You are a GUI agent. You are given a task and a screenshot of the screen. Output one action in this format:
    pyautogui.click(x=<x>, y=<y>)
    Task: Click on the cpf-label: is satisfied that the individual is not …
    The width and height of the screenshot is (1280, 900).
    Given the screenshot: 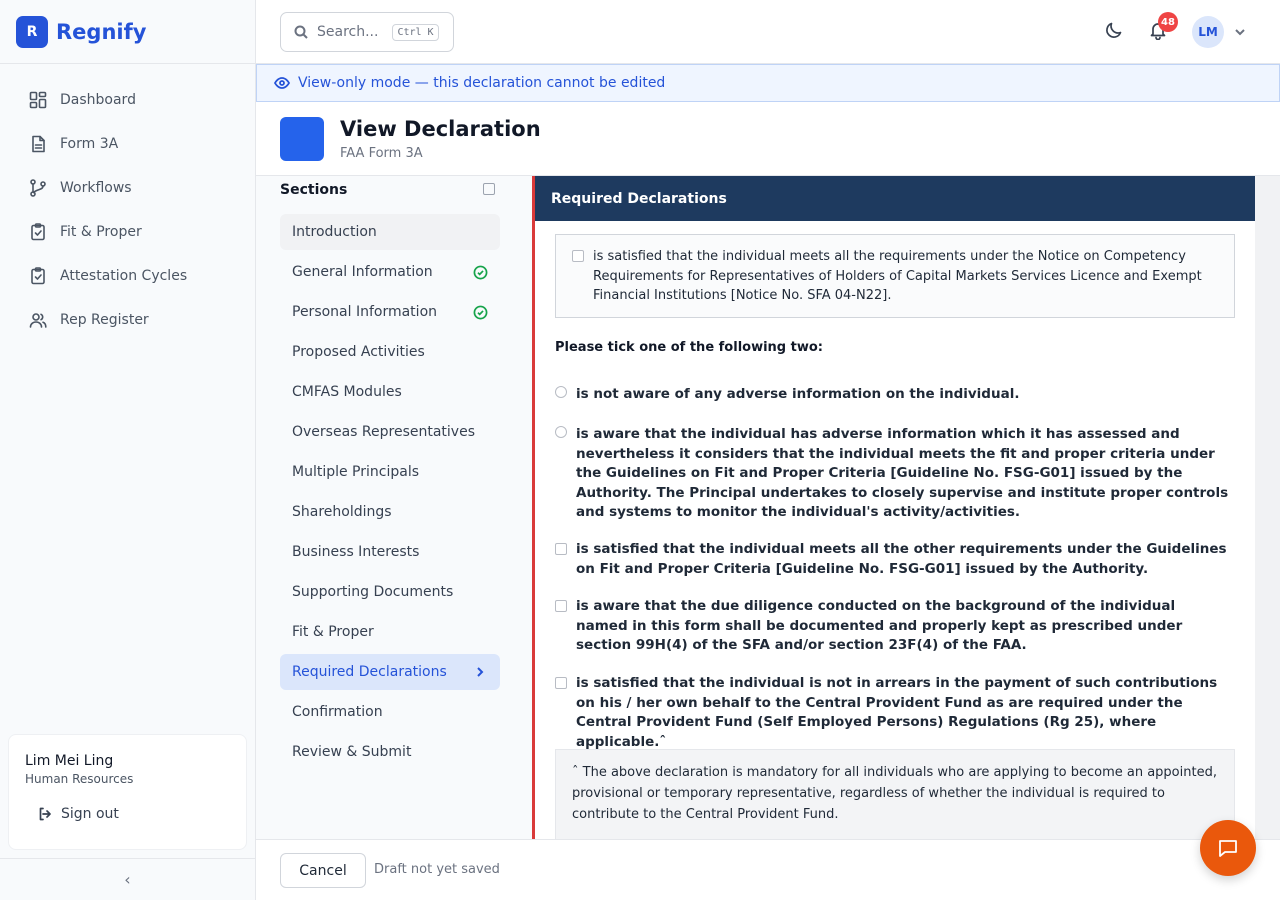 What is the action you would take?
    pyautogui.click(x=897, y=712)
    